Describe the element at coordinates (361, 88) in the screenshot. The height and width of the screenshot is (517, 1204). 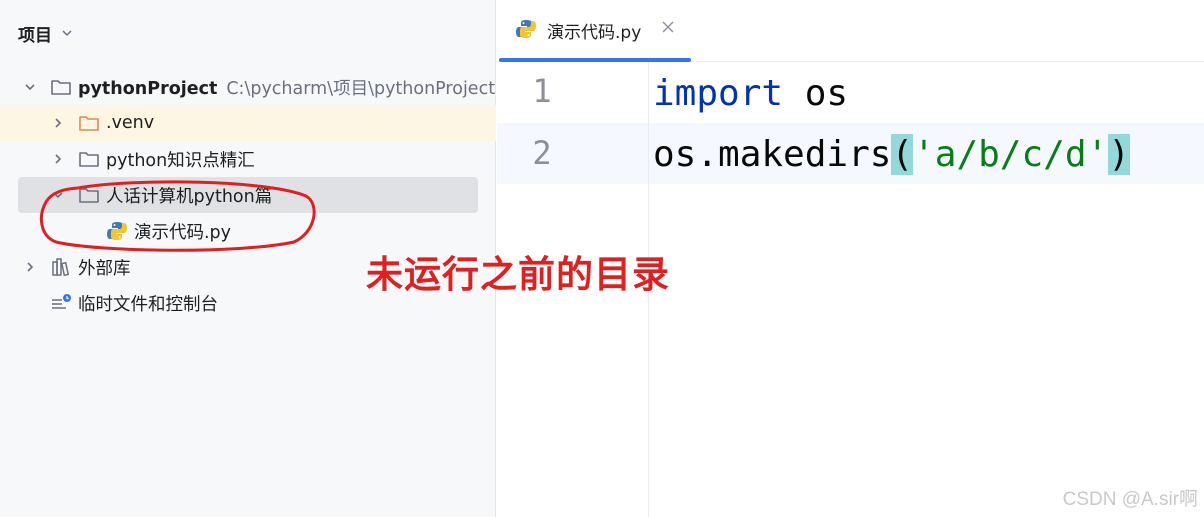
I see `project-path: C:\pycharm\项目\pythonProject` at that location.